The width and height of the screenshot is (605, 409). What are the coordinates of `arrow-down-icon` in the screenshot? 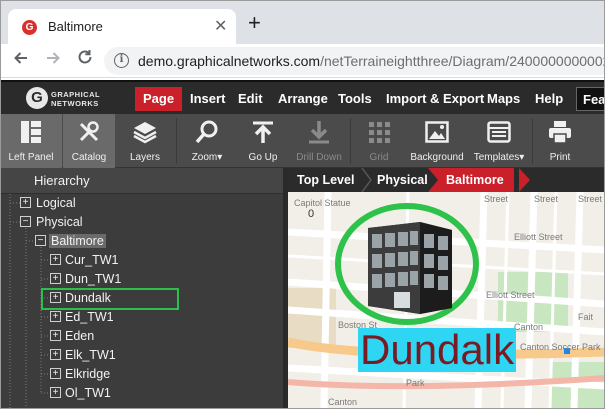 It's located at (319, 132).